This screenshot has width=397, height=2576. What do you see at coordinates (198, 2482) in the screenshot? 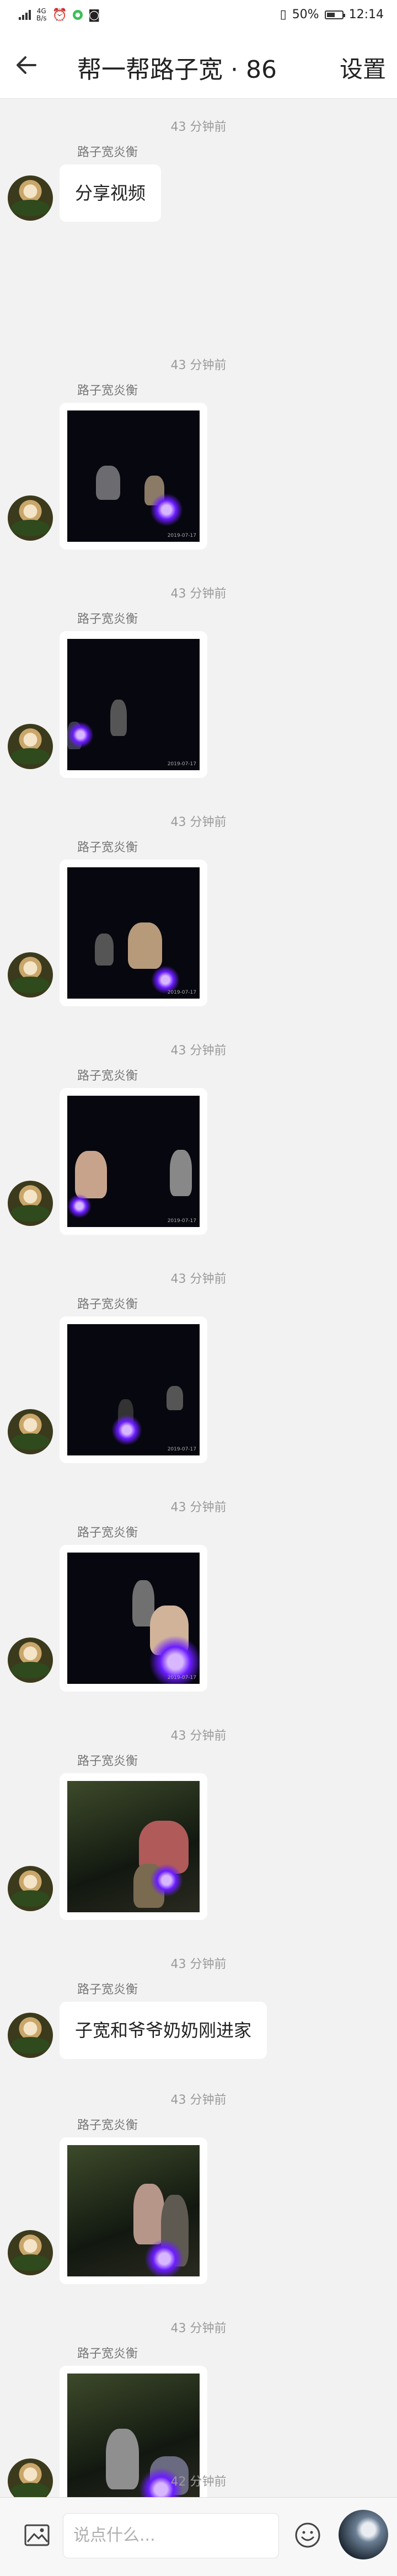
I see `message-timestamp: 42 分钟前` at bounding box center [198, 2482].